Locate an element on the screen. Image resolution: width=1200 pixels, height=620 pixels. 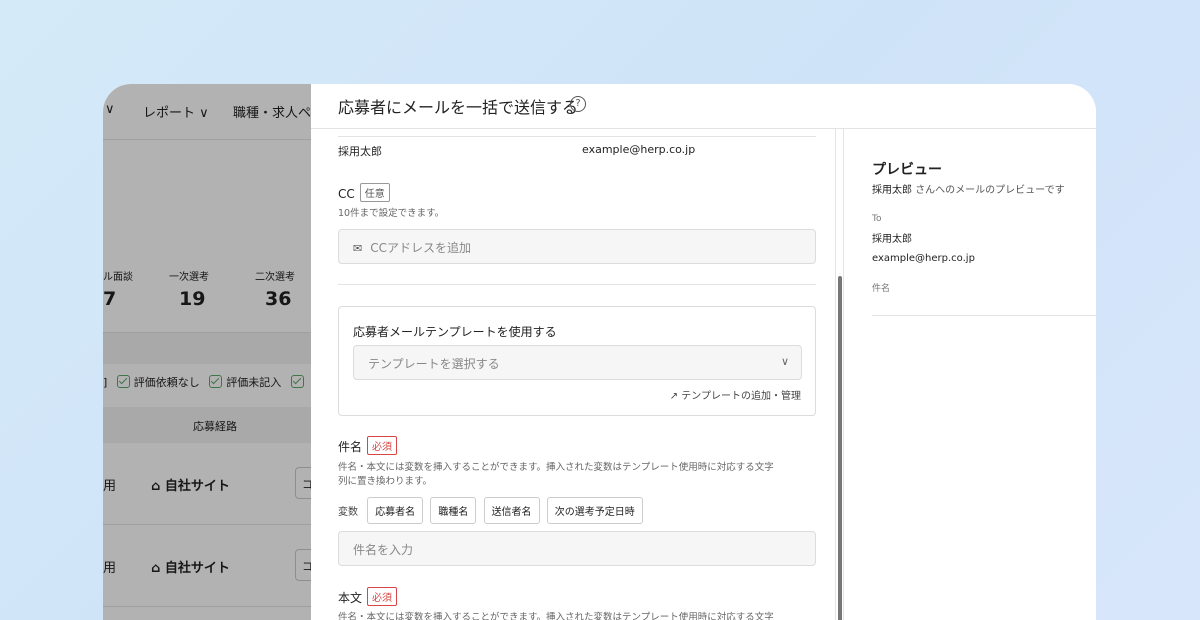
template-manage-link: ↗ テンプレートの追加・管理 is located at coordinates (735, 394).